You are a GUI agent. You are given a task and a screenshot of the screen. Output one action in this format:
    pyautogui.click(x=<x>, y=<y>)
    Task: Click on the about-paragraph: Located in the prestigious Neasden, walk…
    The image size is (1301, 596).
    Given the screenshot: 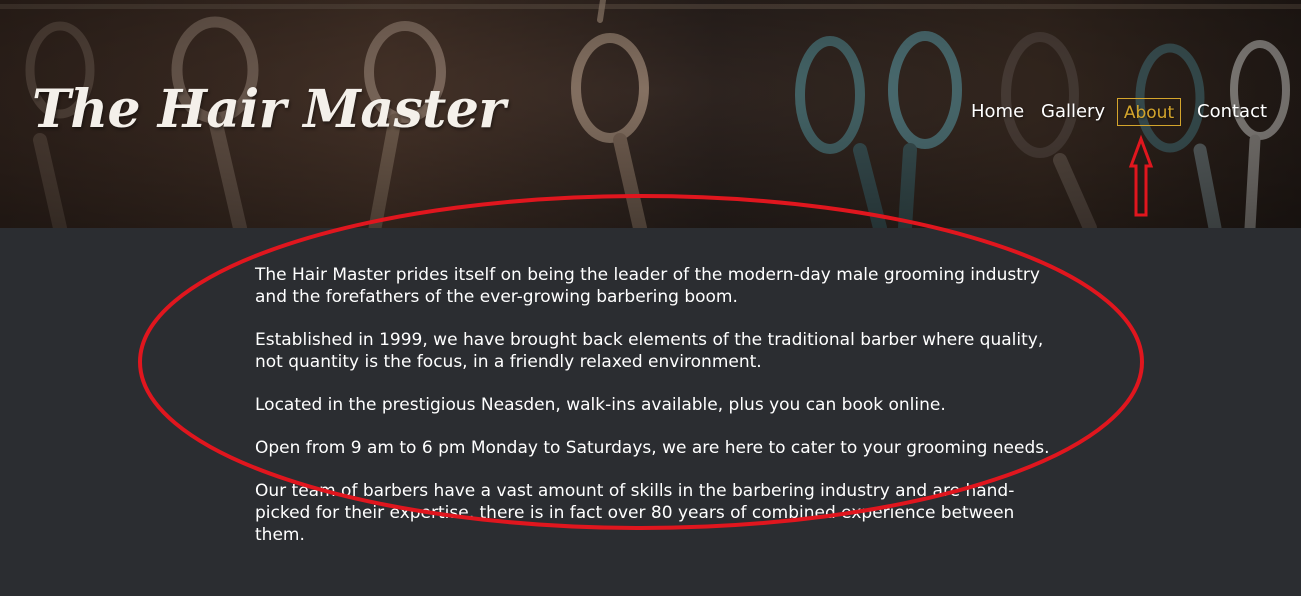 What is the action you would take?
    pyautogui.click(x=600, y=405)
    